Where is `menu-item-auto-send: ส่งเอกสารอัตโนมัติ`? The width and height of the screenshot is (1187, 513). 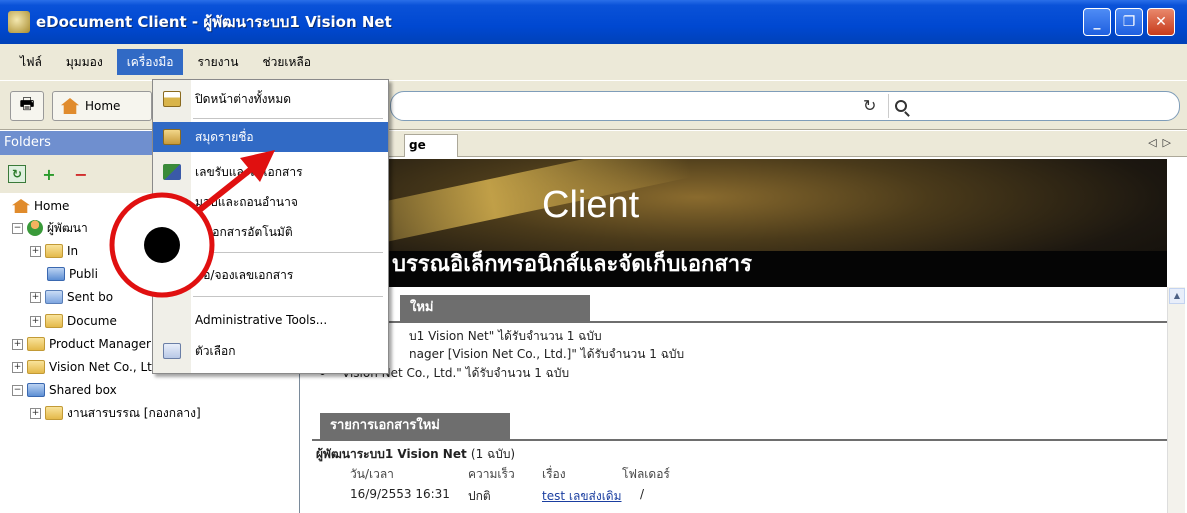 menu-item-auto-send: ส่งเอกสารอัตโนมัติ is located at coordinates (270, 232).